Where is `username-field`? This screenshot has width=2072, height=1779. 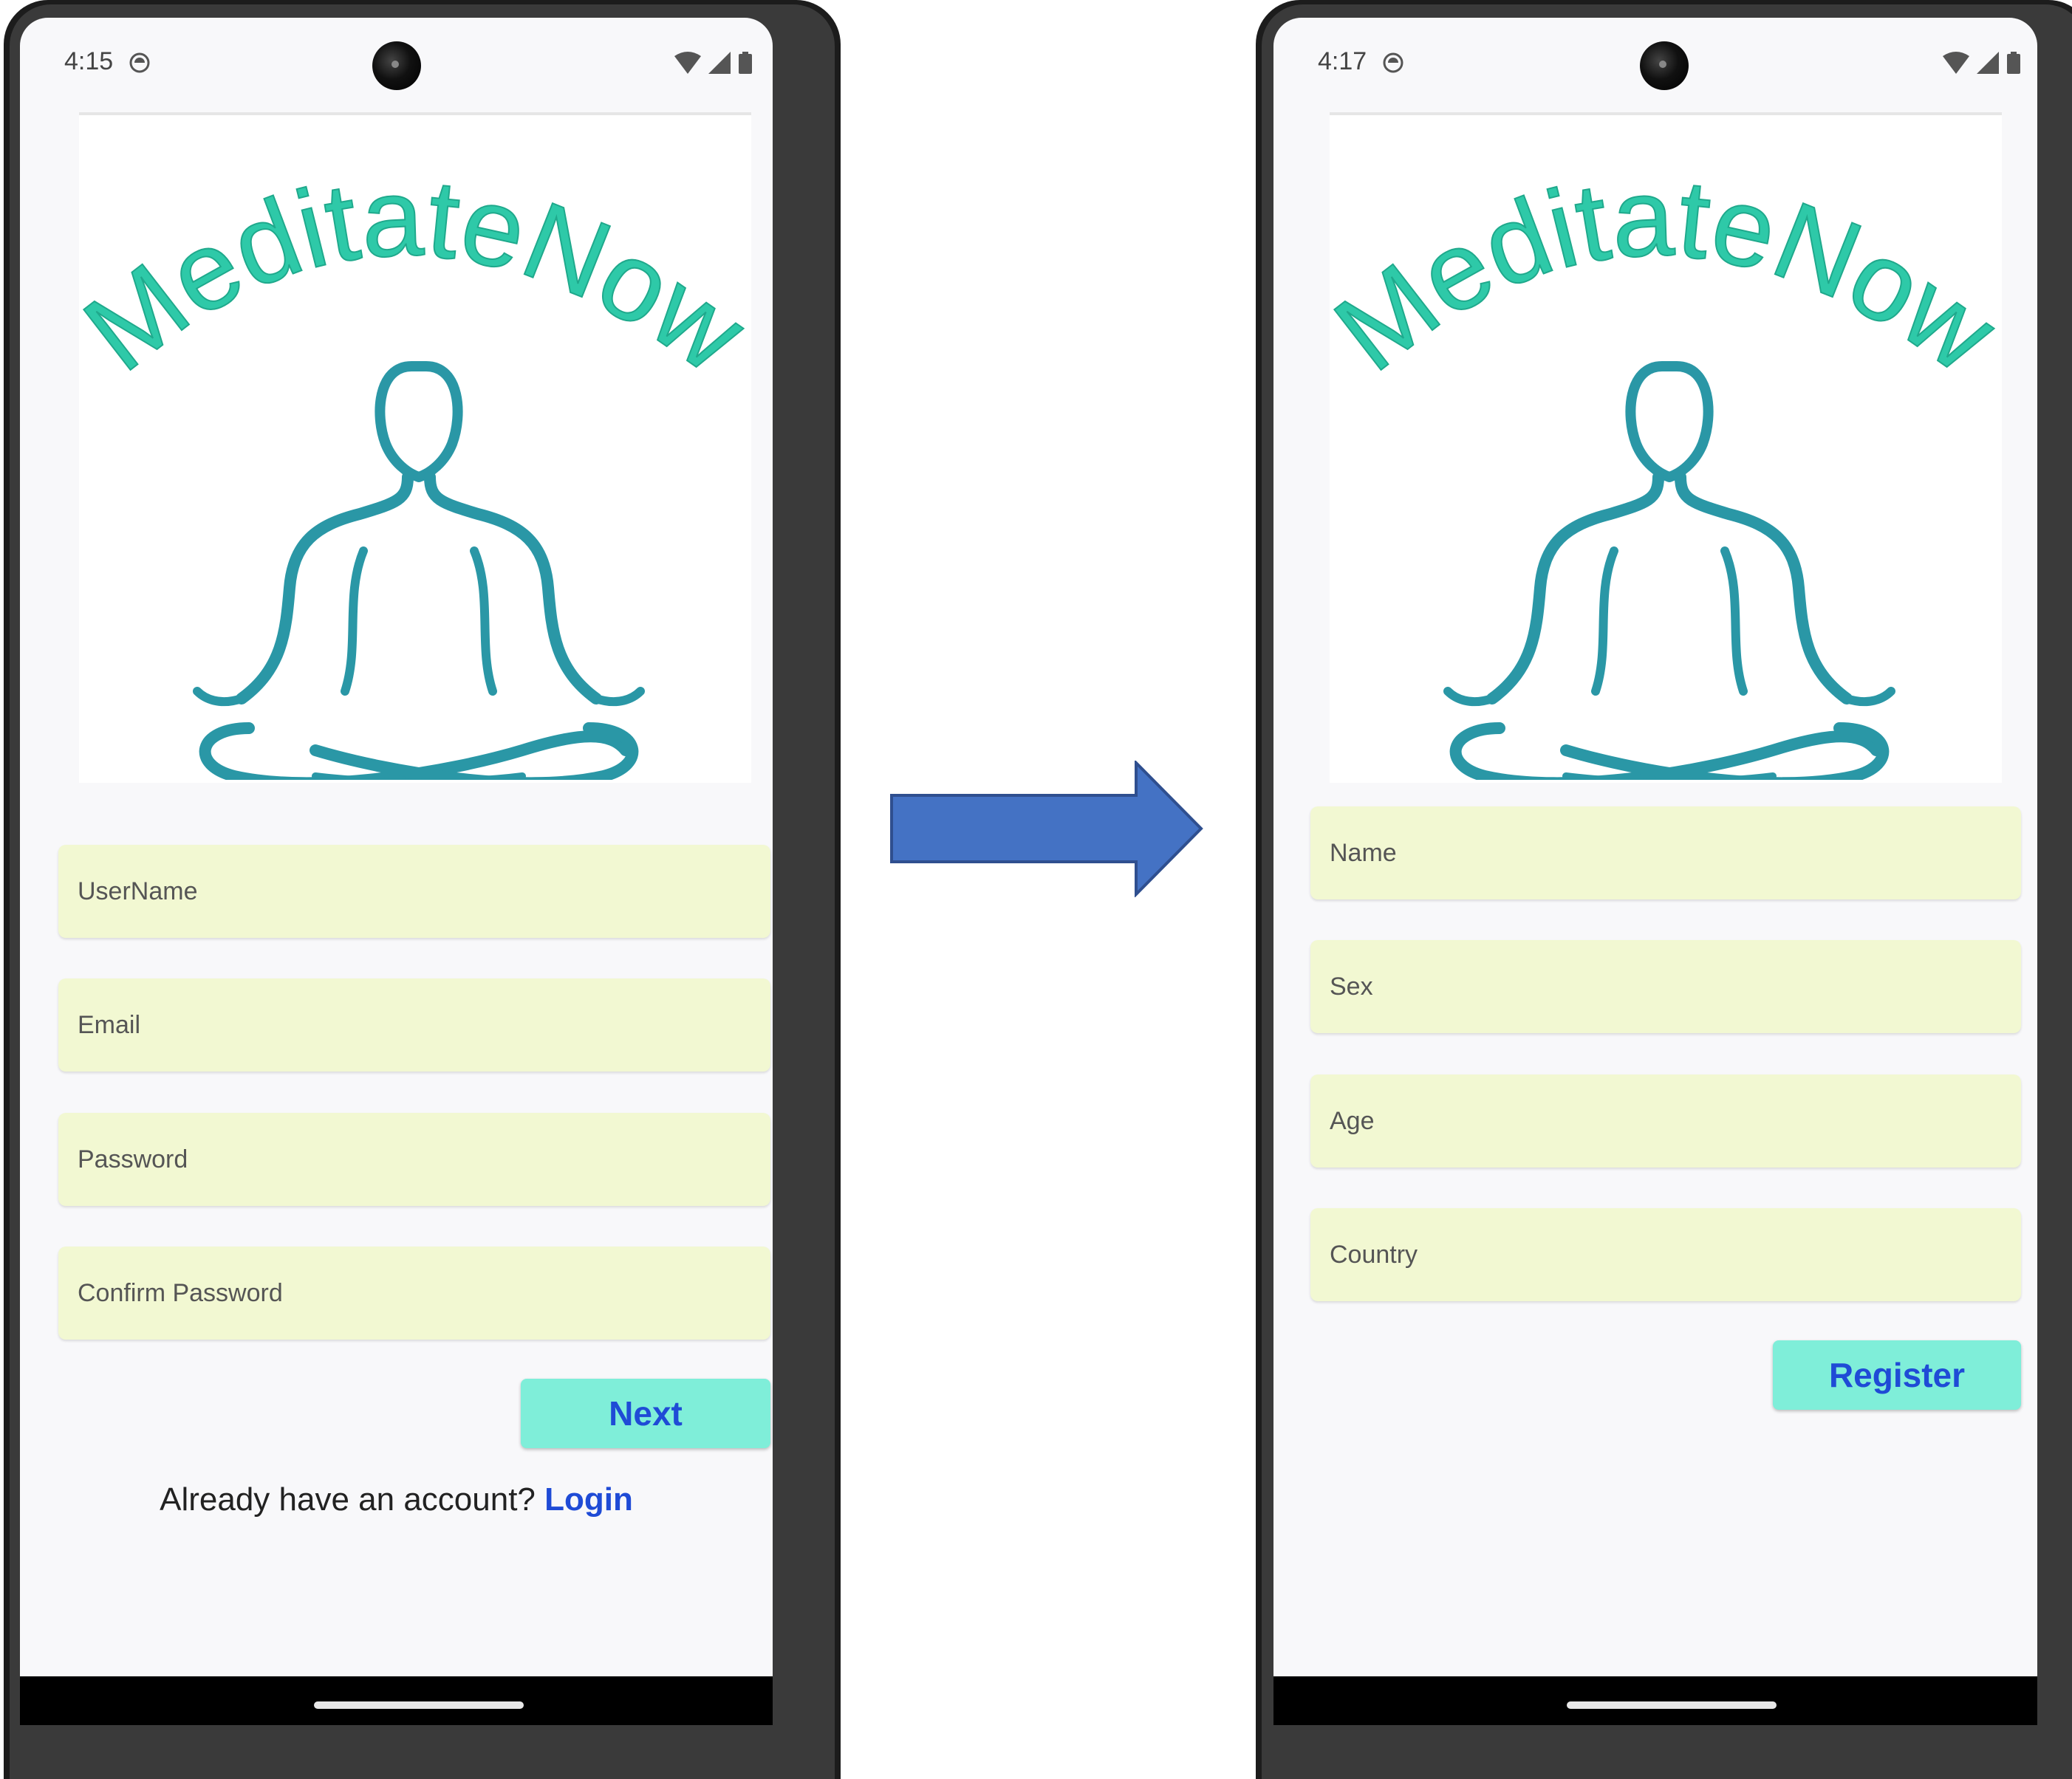
username-field is located at coordinates (414, 891).